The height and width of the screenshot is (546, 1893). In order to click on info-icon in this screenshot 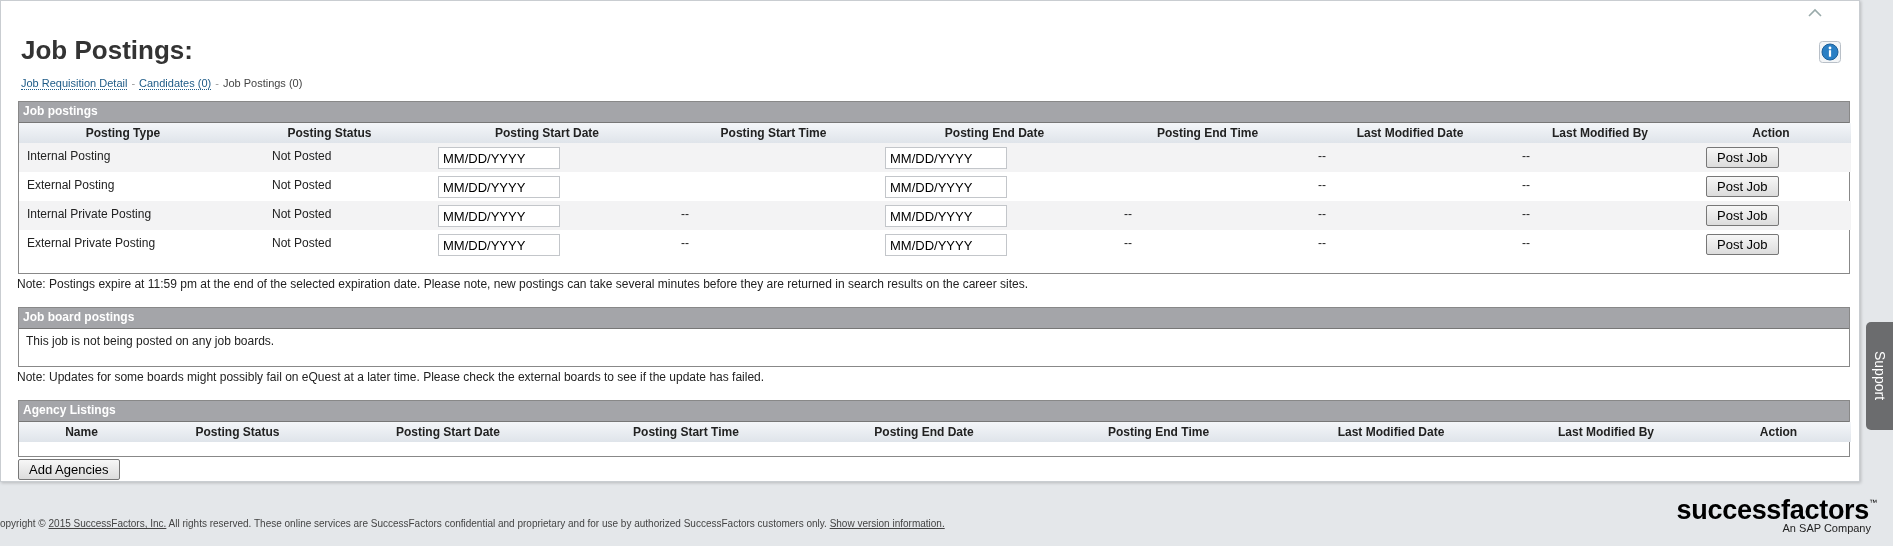, I will do `click(1830, 52)`.